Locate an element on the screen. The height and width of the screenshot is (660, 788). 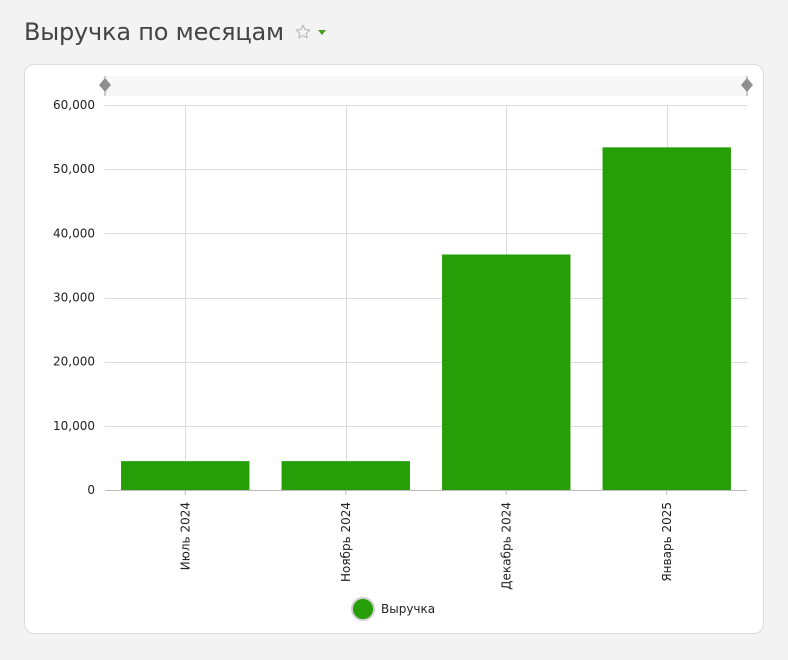
y-tick-label: 60,000 is located at coordinates (74, 105).